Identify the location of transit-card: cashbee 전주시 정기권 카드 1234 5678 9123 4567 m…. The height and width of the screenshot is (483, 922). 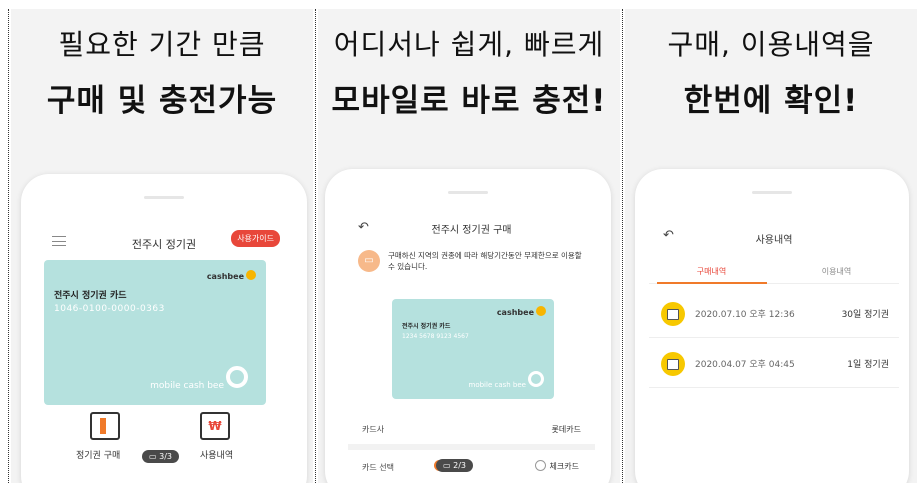
(473, 349).